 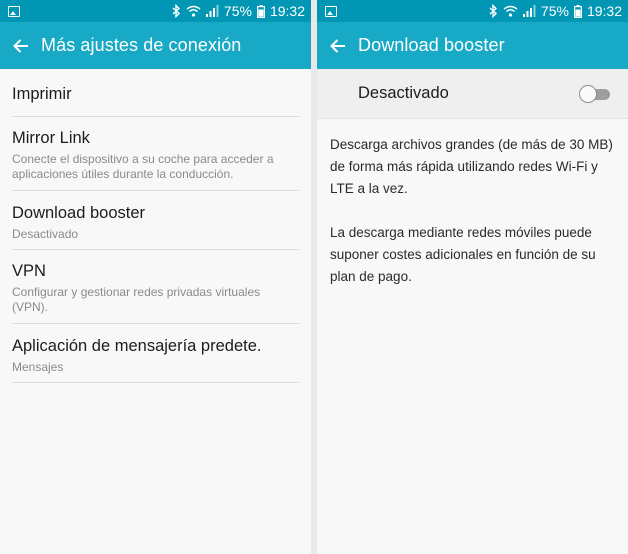 What do you see at coordinates (29, 271) in the screenshot?
I see `item-title: VPN` at bounding box center [29, 271].